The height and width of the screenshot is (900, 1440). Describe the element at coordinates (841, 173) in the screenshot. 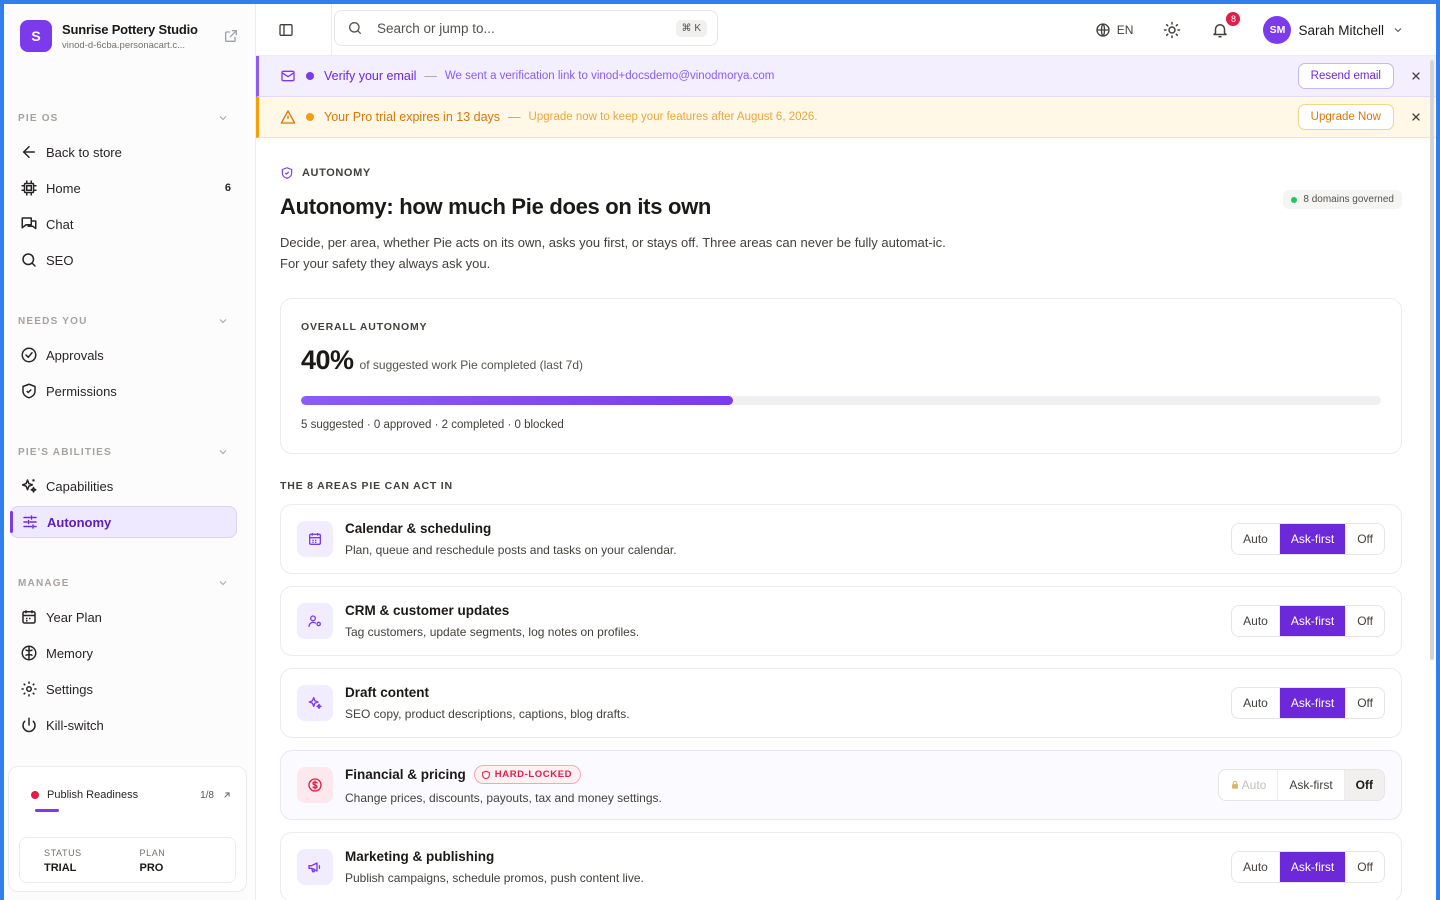

I see `page-kicker: AUTONOMY` at that location.